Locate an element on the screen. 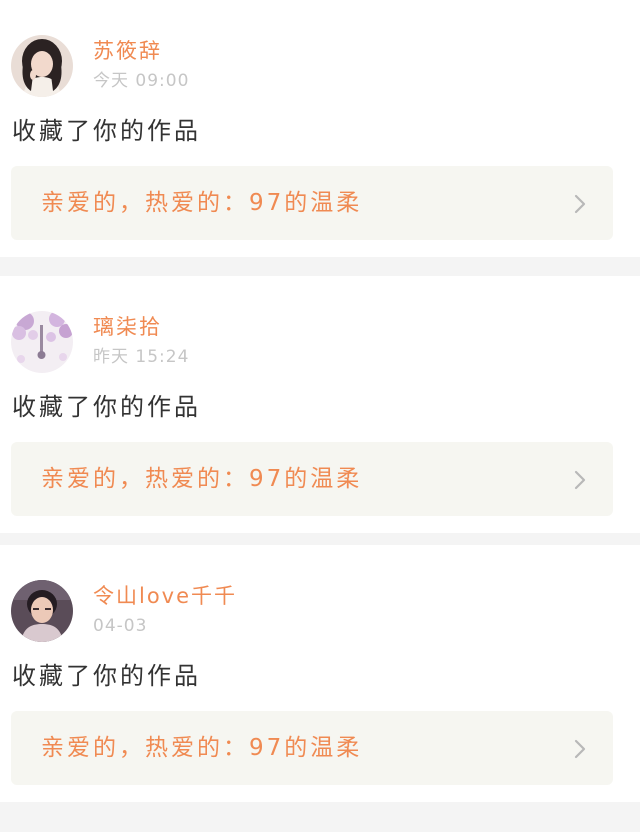  user-avatar-wisteria-icon is located at coordinates (42, 342).